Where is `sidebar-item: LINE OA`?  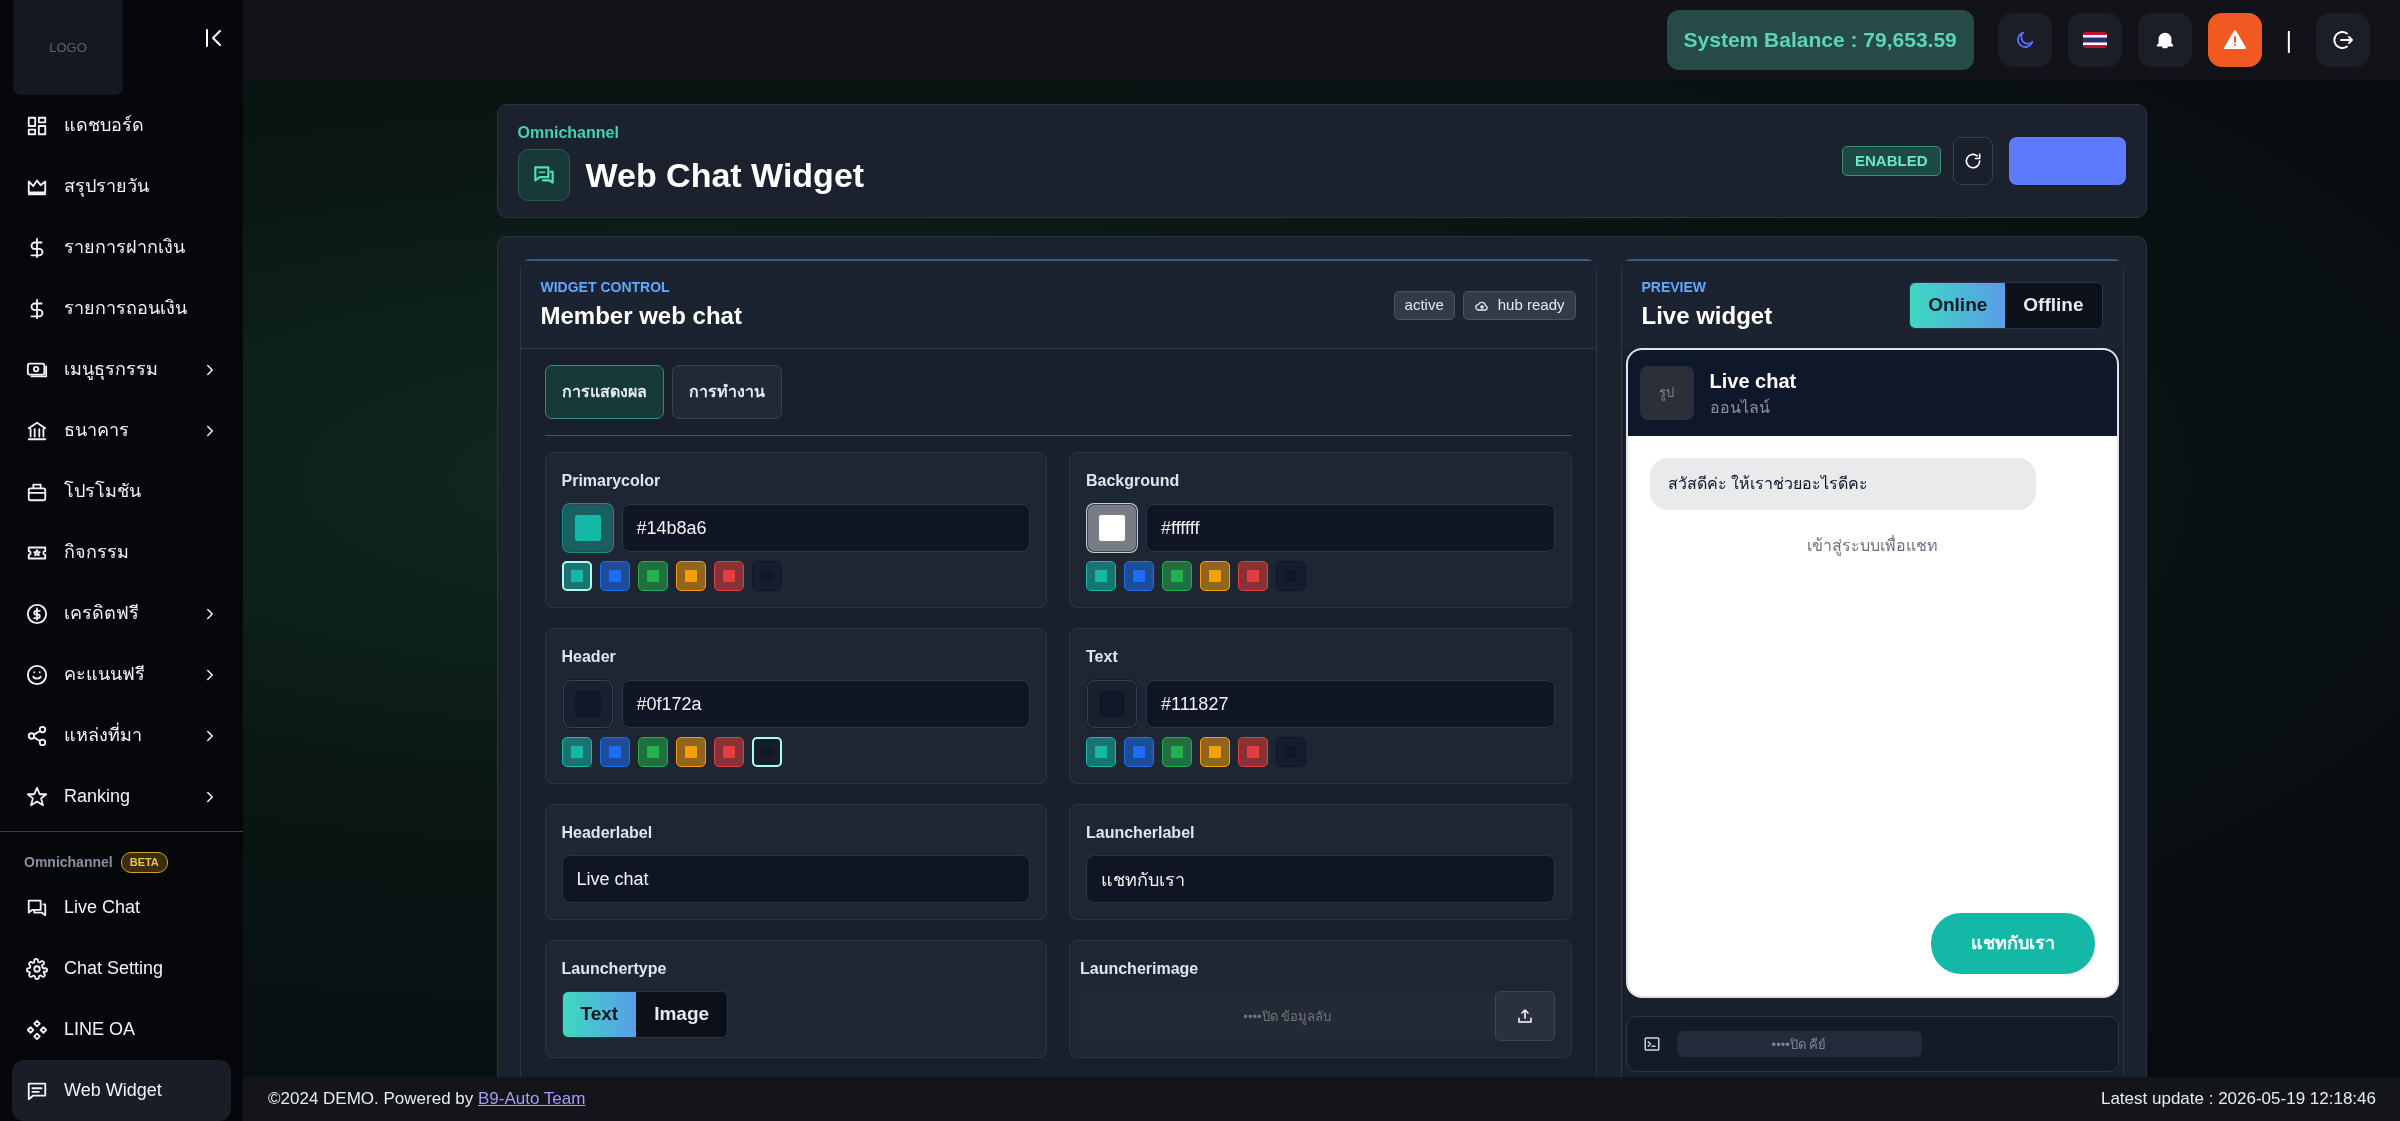 sidebar-item: LINE OA is located at coordinates (121, 1029).